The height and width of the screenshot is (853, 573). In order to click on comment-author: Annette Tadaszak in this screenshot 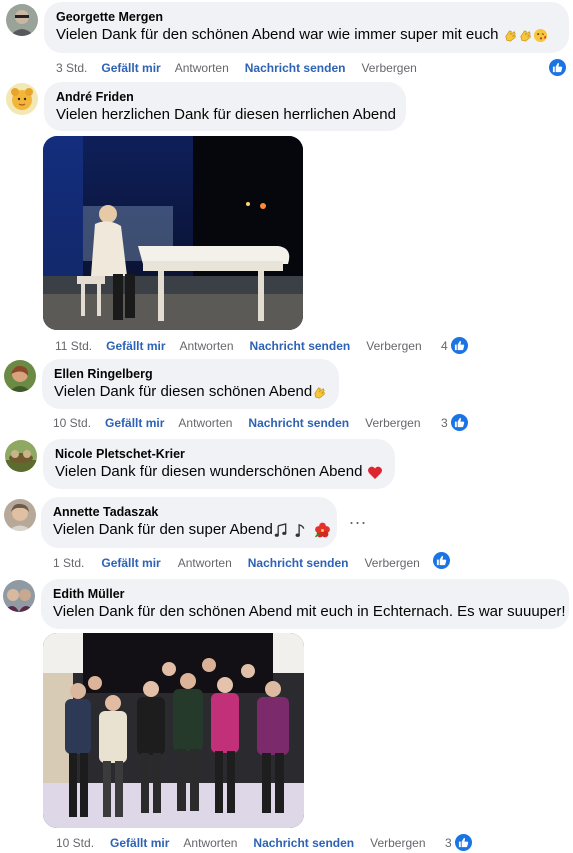, I will do `click(189, 512)`.